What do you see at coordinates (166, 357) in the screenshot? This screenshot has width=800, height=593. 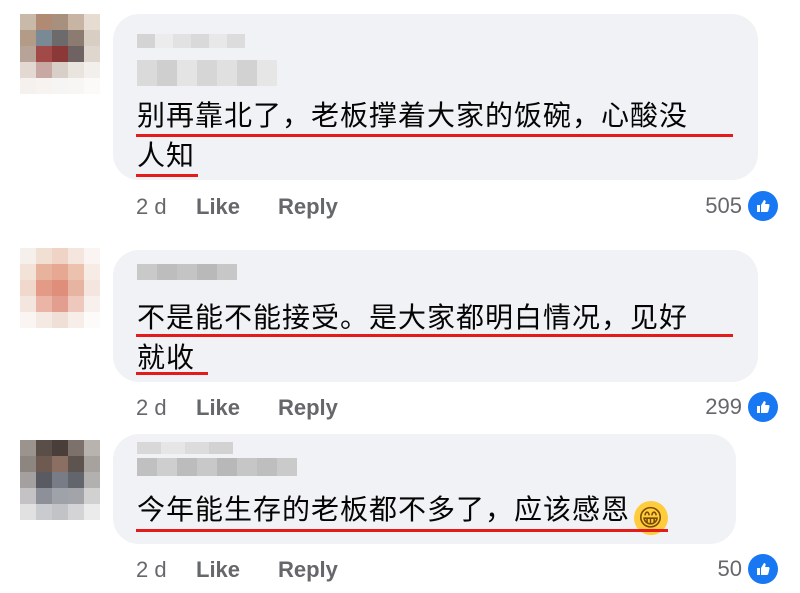 I see `comment-text-line: 就收` at bounding box center [166, 357].